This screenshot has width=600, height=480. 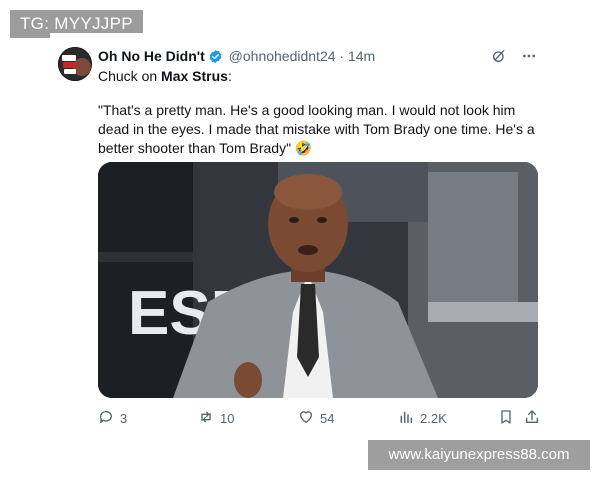 I want to click on heart-icon, so click(x=306, y=418).